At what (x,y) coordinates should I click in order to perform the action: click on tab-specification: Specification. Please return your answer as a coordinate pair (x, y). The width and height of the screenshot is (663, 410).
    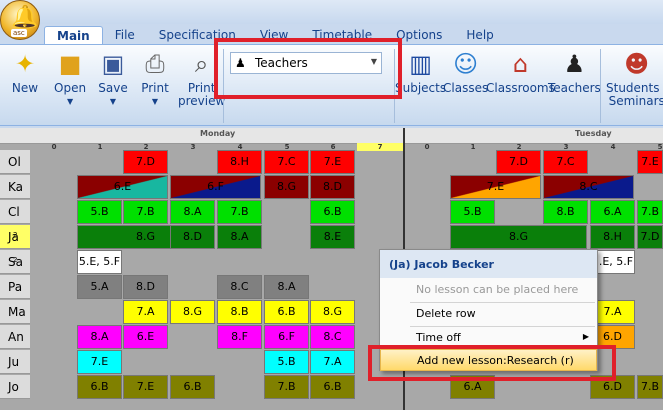
    Looking at the image, I should click on (197, 35).